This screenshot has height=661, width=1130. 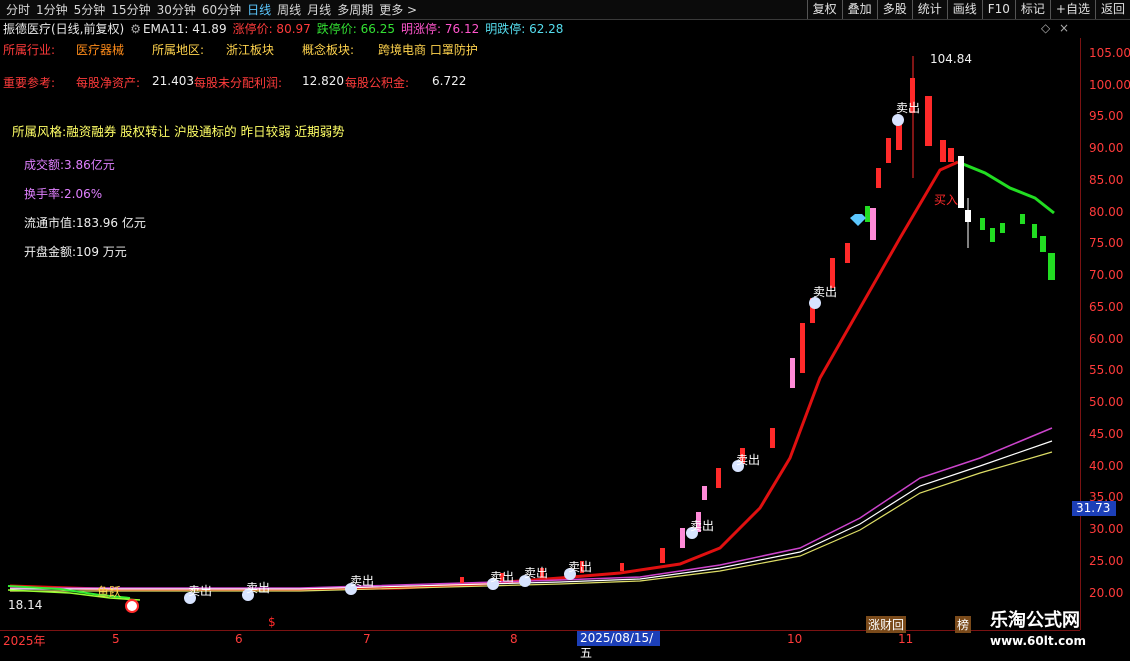 What do you see at coordinates (221, 9) in the screenshot?
I see `tab-60min: 60分钟` at bounding box center [221, 9].